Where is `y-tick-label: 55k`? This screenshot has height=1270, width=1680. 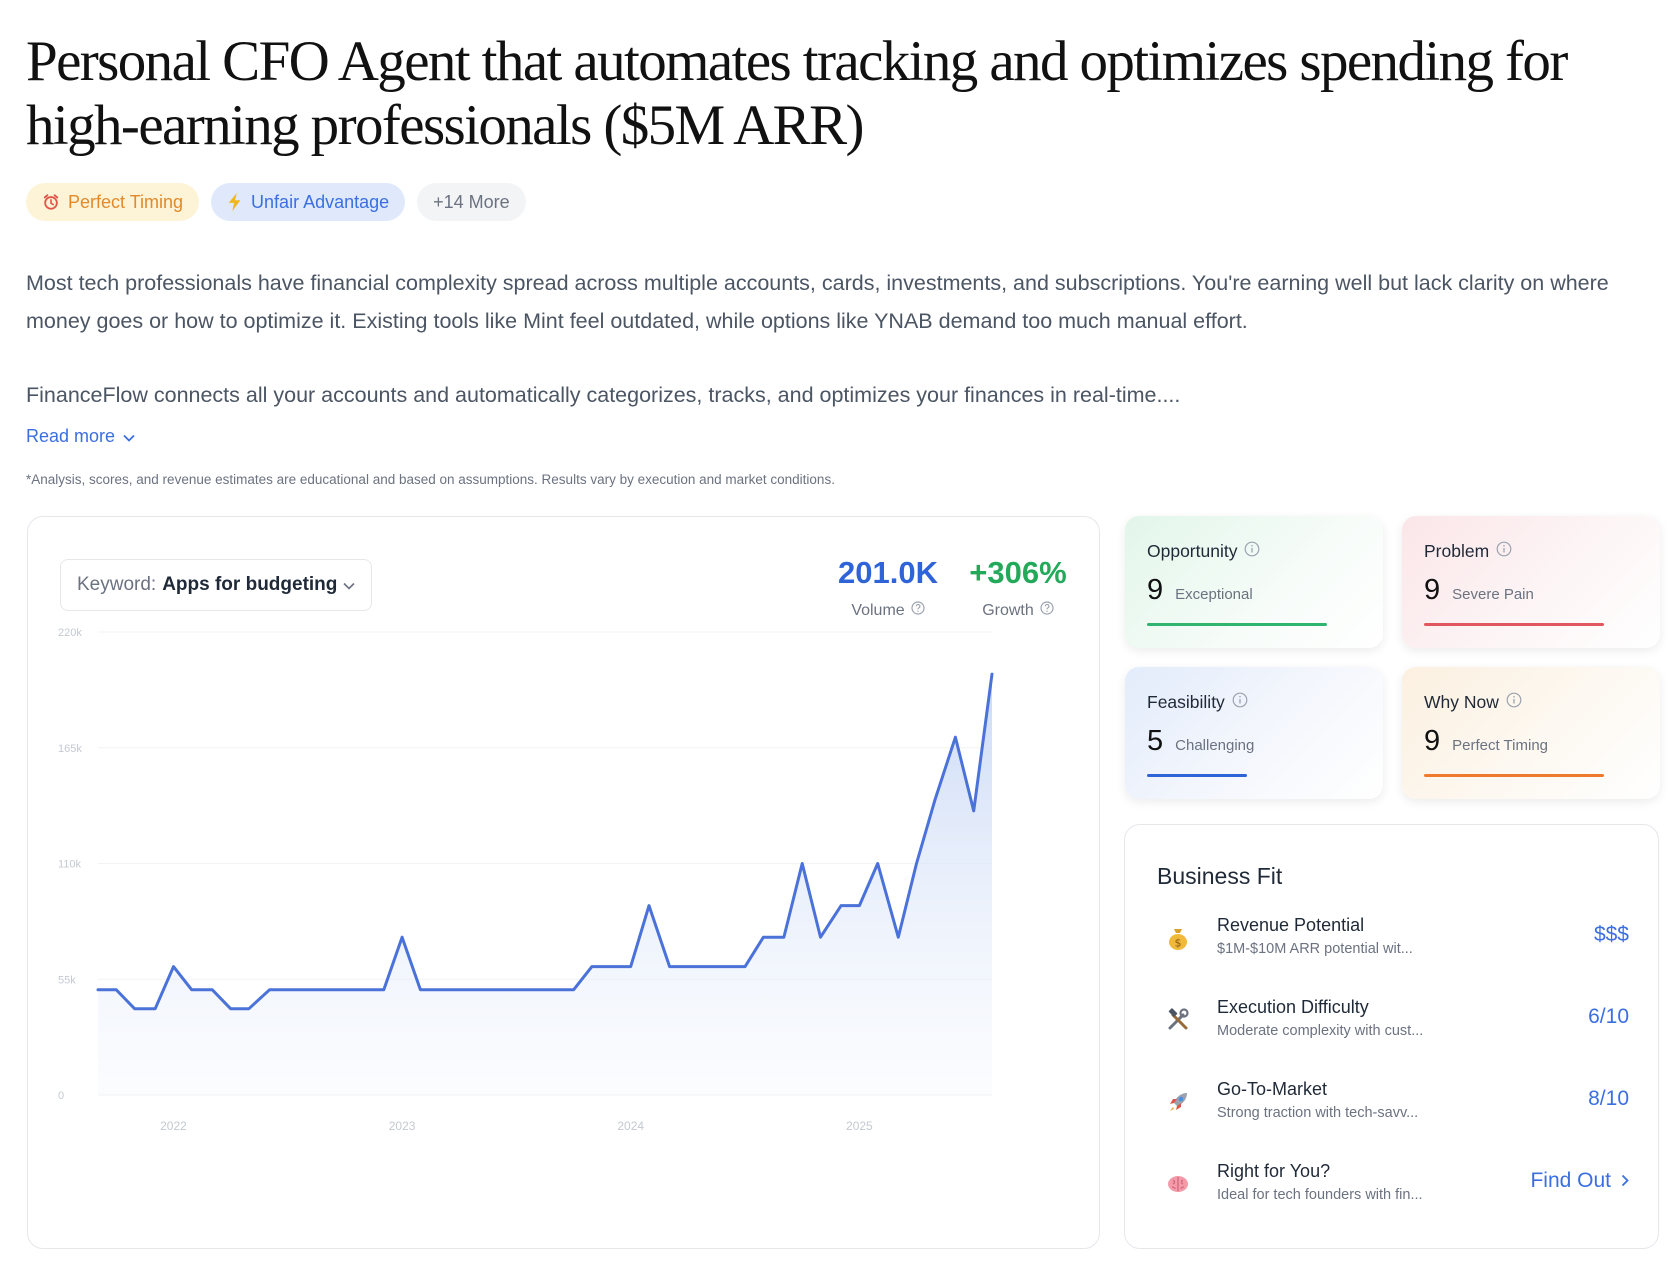 y-tick-label: 55k is located at coordinates (67, 980).